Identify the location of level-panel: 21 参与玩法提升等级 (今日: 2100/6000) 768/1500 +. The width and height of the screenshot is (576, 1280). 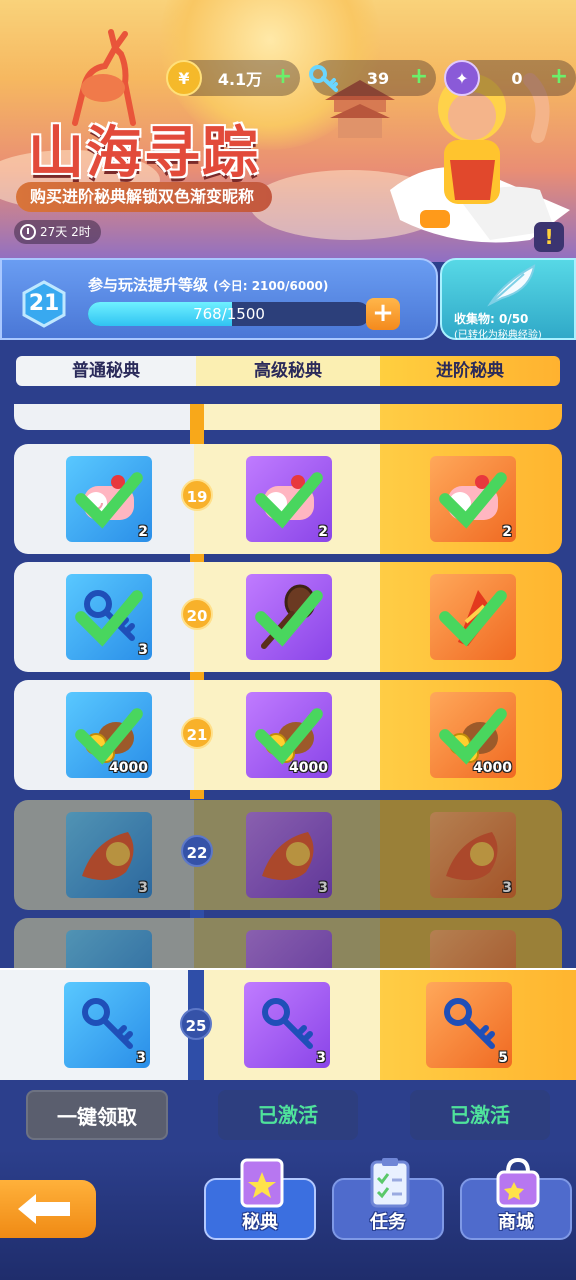
(219, 299).